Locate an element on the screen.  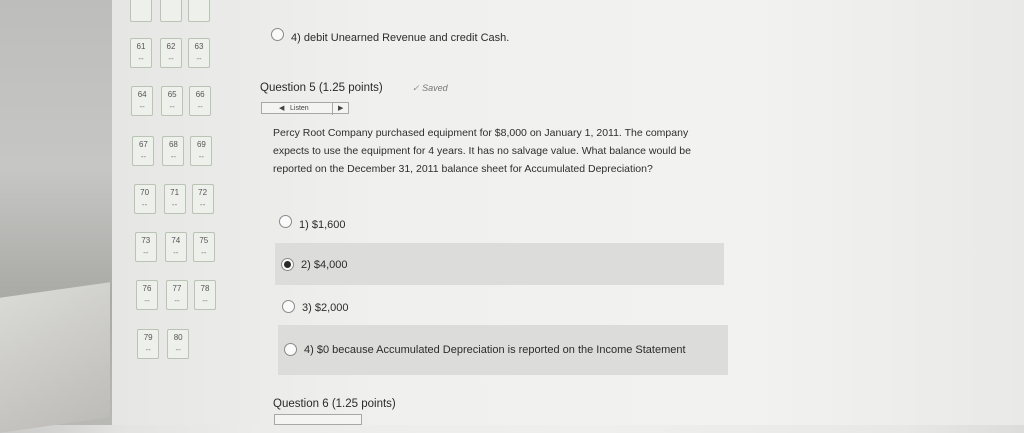
saved-status: ✓ Saved is located at coordinates (430, 88).